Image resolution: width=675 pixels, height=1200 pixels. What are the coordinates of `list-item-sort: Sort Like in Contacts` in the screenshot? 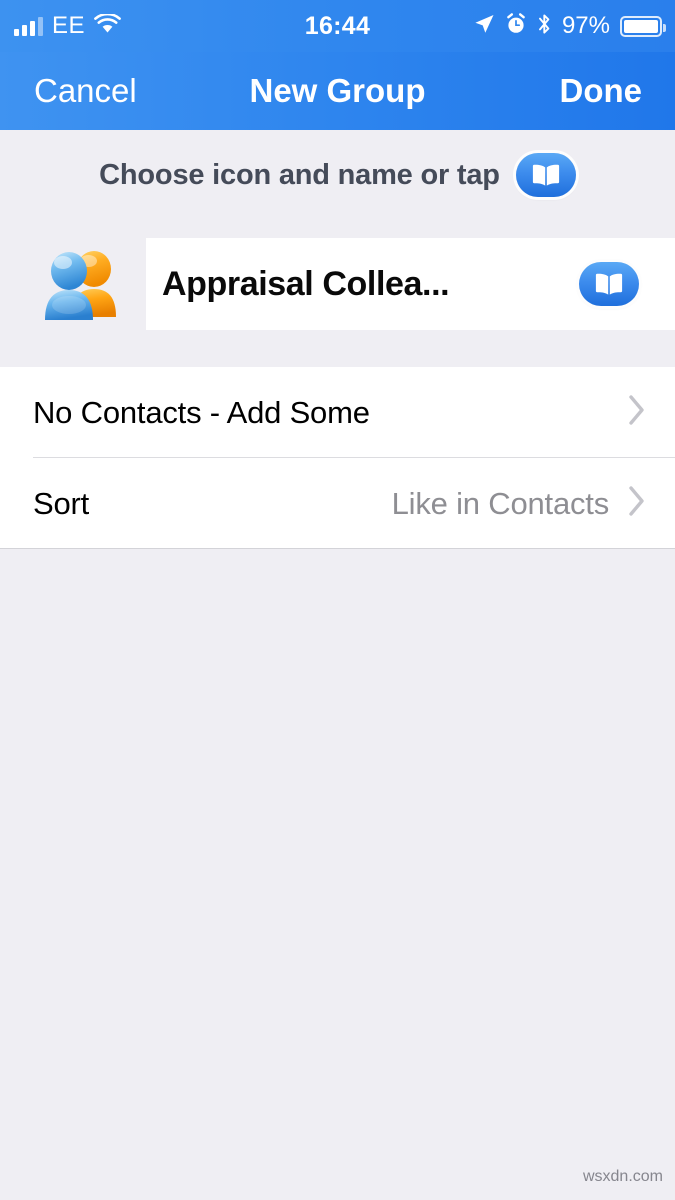 It's located at (337, 503).